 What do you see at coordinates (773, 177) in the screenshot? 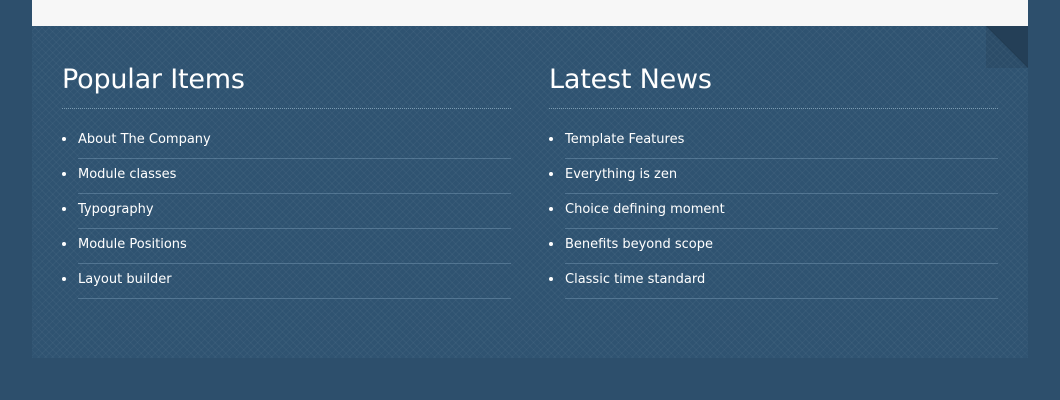
I see `news-item-everything-is-zen: Everything is zen` at bounding box center [773, 177].